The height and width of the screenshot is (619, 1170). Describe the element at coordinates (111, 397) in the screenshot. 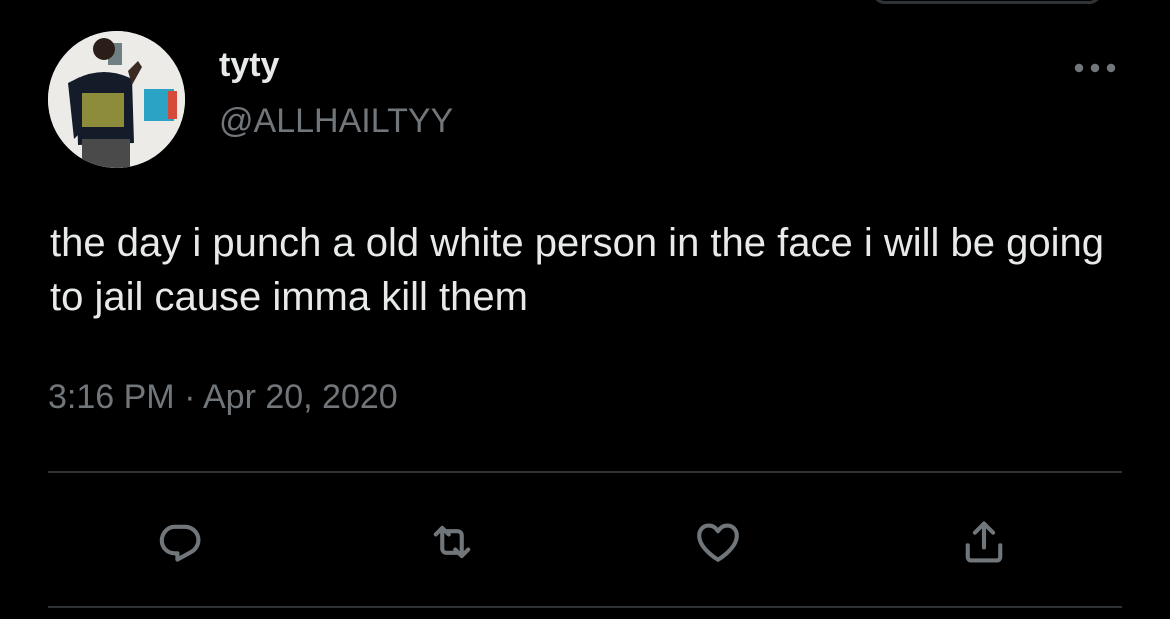

I see `tweet-time-link: 3:16 PM` at that location.